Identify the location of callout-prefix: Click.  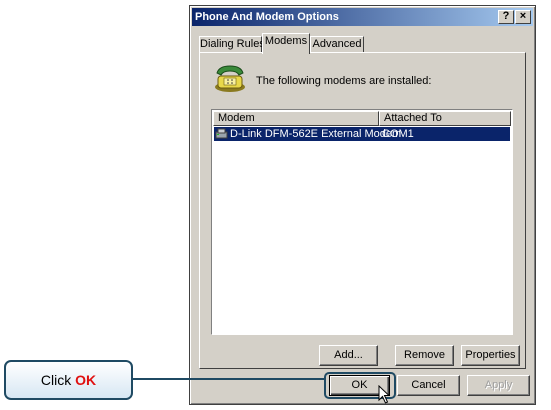
(58, 380).